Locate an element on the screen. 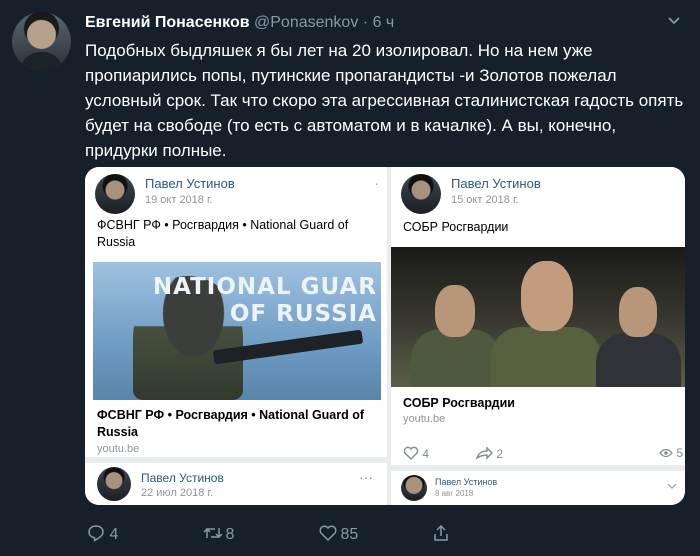  retweet-count: 8 is located at coordinates (230, 534).